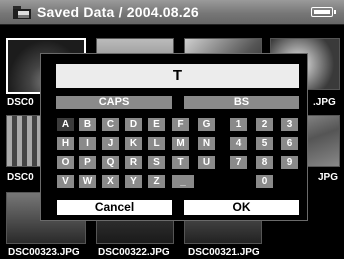 This screenshot has height=259, width=344. What do you see at coordinates (133, 162) in the screenshot?
I see `key-r: R` at bounding box center [133, 162].